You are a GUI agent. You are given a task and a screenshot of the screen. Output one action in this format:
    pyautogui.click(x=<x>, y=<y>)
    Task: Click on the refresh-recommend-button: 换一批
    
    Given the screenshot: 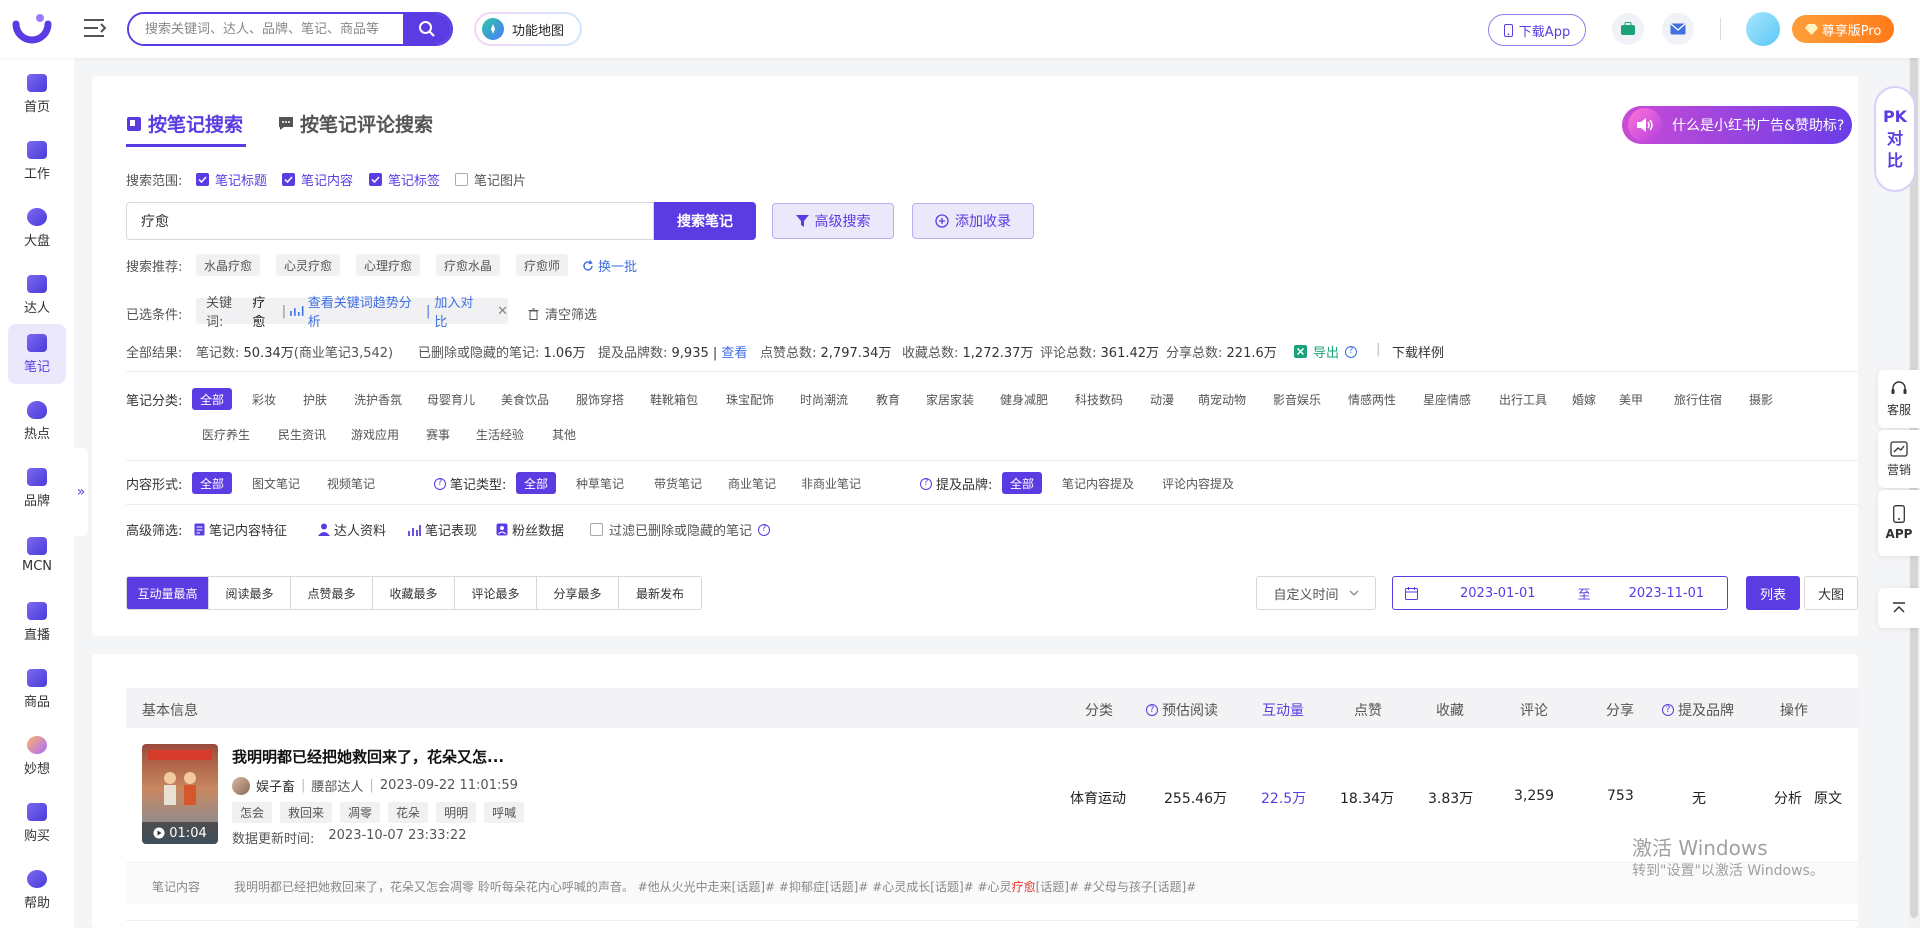 What is the action you would take?
    pyautogui.click(x=609, y=265)
    